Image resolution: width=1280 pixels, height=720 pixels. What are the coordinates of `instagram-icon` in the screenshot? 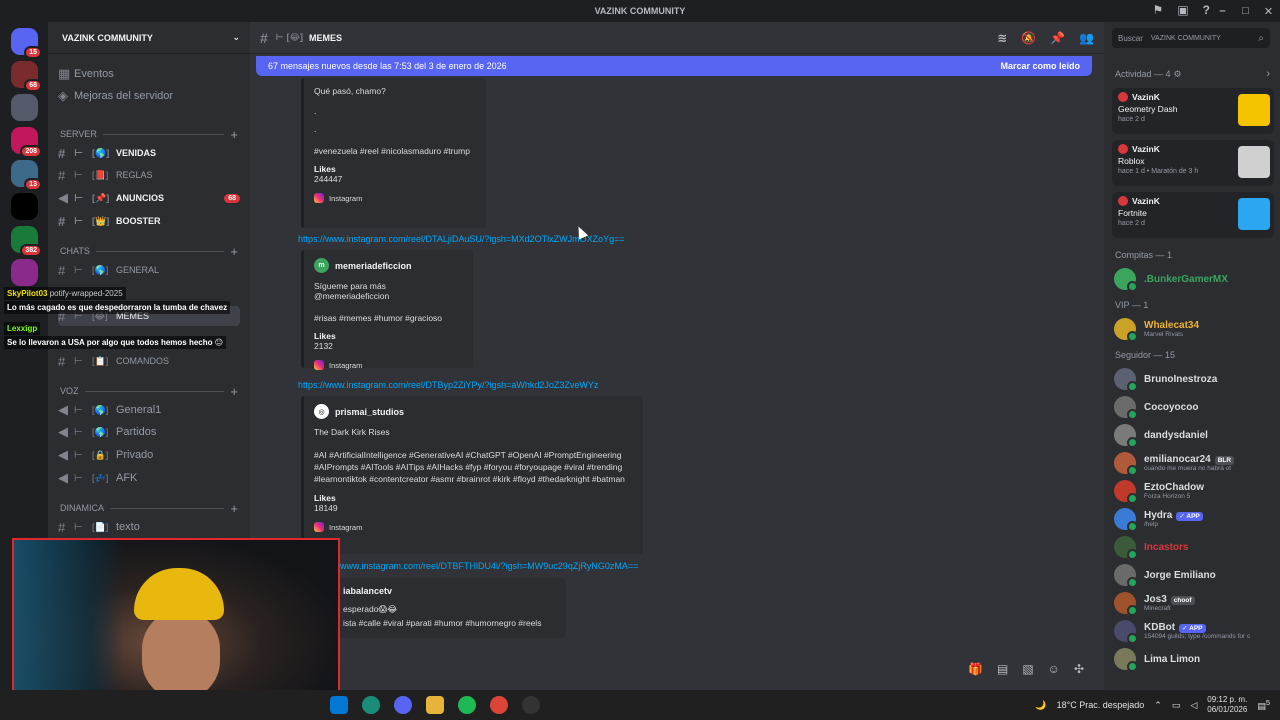 It's located at (319, 198).